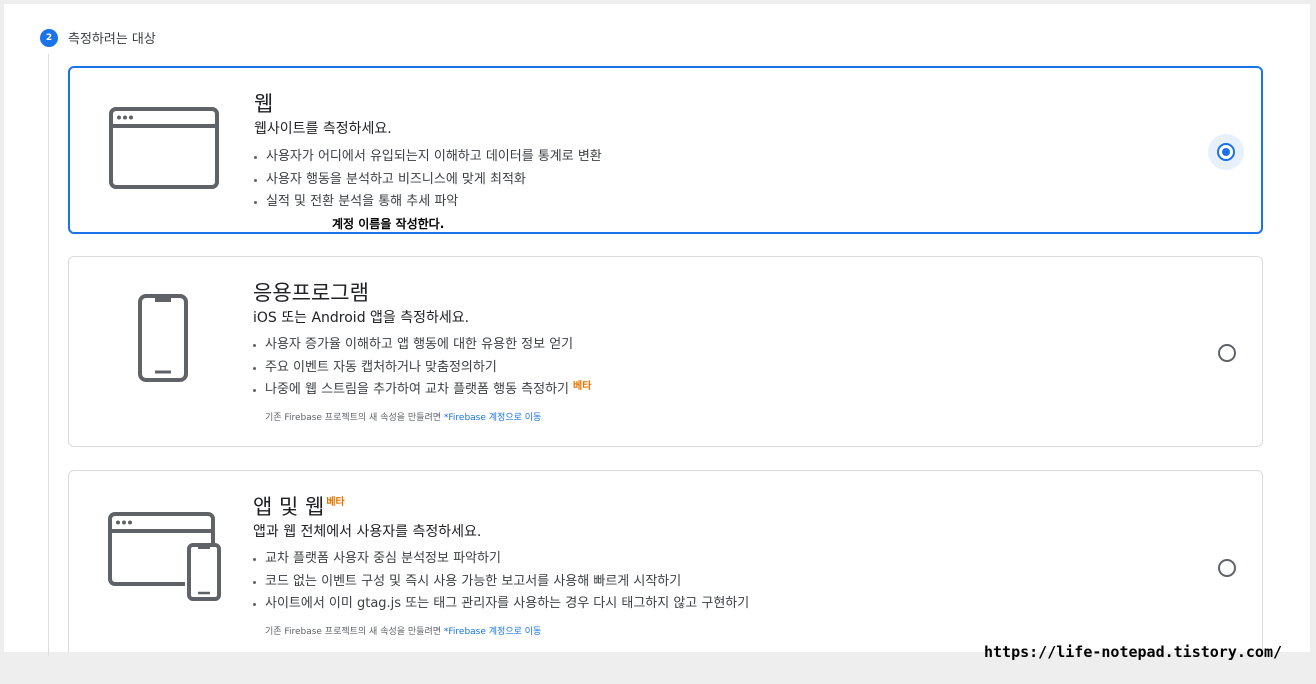 The image size is (1316, 684). Describe the element at coordinates (367, 532) in the screenshot. I see `card-subtitle: 앱과 웹 전체에서 사용자를 측정하세요.` at that location.